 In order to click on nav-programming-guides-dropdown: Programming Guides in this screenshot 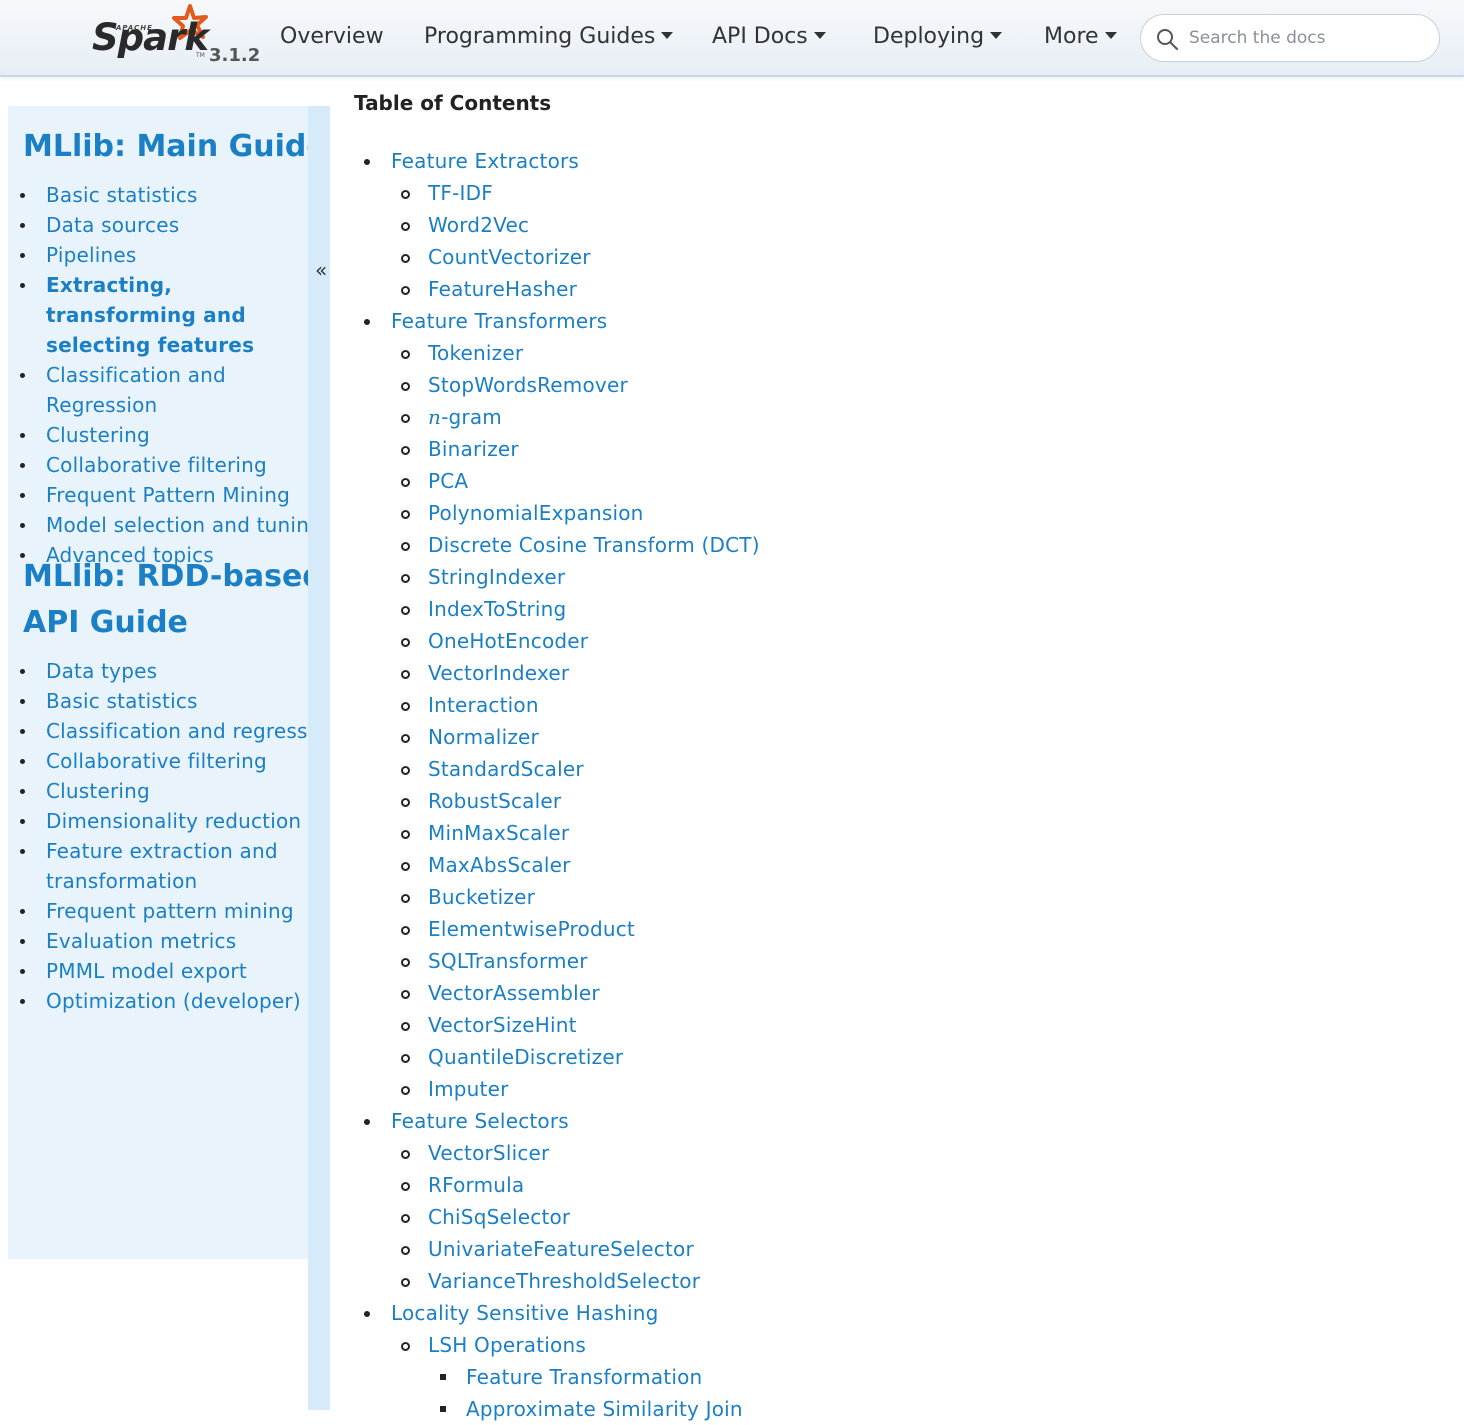, I will do `click(549, 36)`.